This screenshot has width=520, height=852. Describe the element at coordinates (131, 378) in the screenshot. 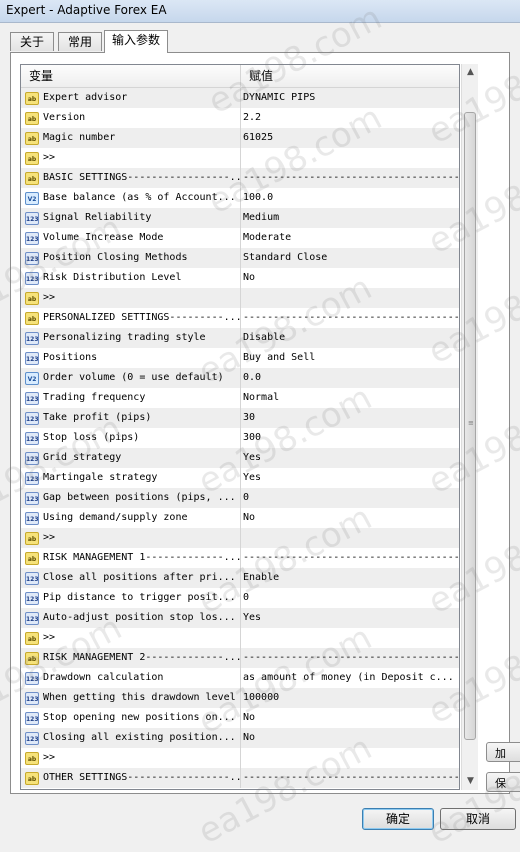

I see `parameter-name-cell: V2 Order volume (0 = use default)` at that location.